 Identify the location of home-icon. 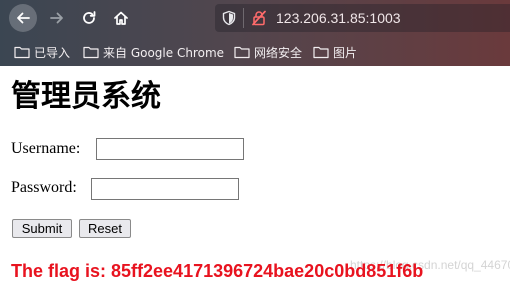
(121, 18).